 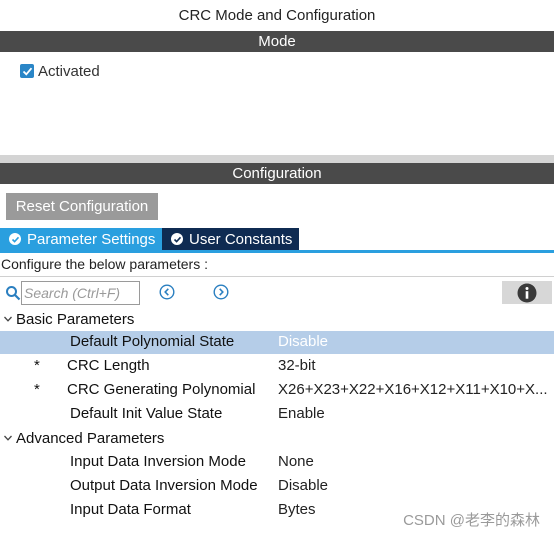 I want to click on group-label: Basic Parameters, so click(x=75, y=319).